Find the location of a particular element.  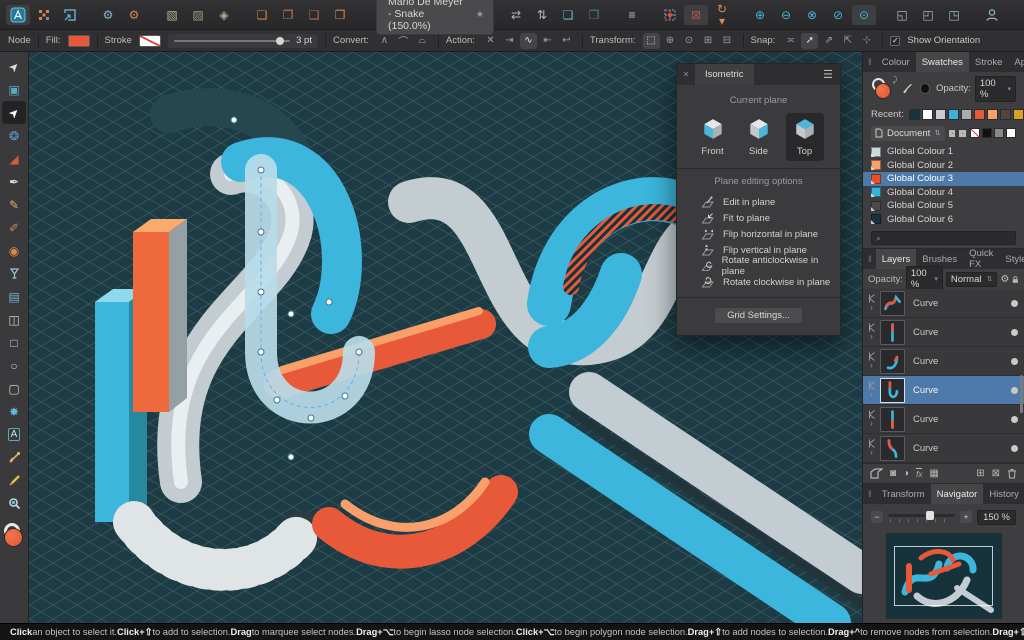

group-layers-icon: ⊠ is located at coordinates (996, 473).